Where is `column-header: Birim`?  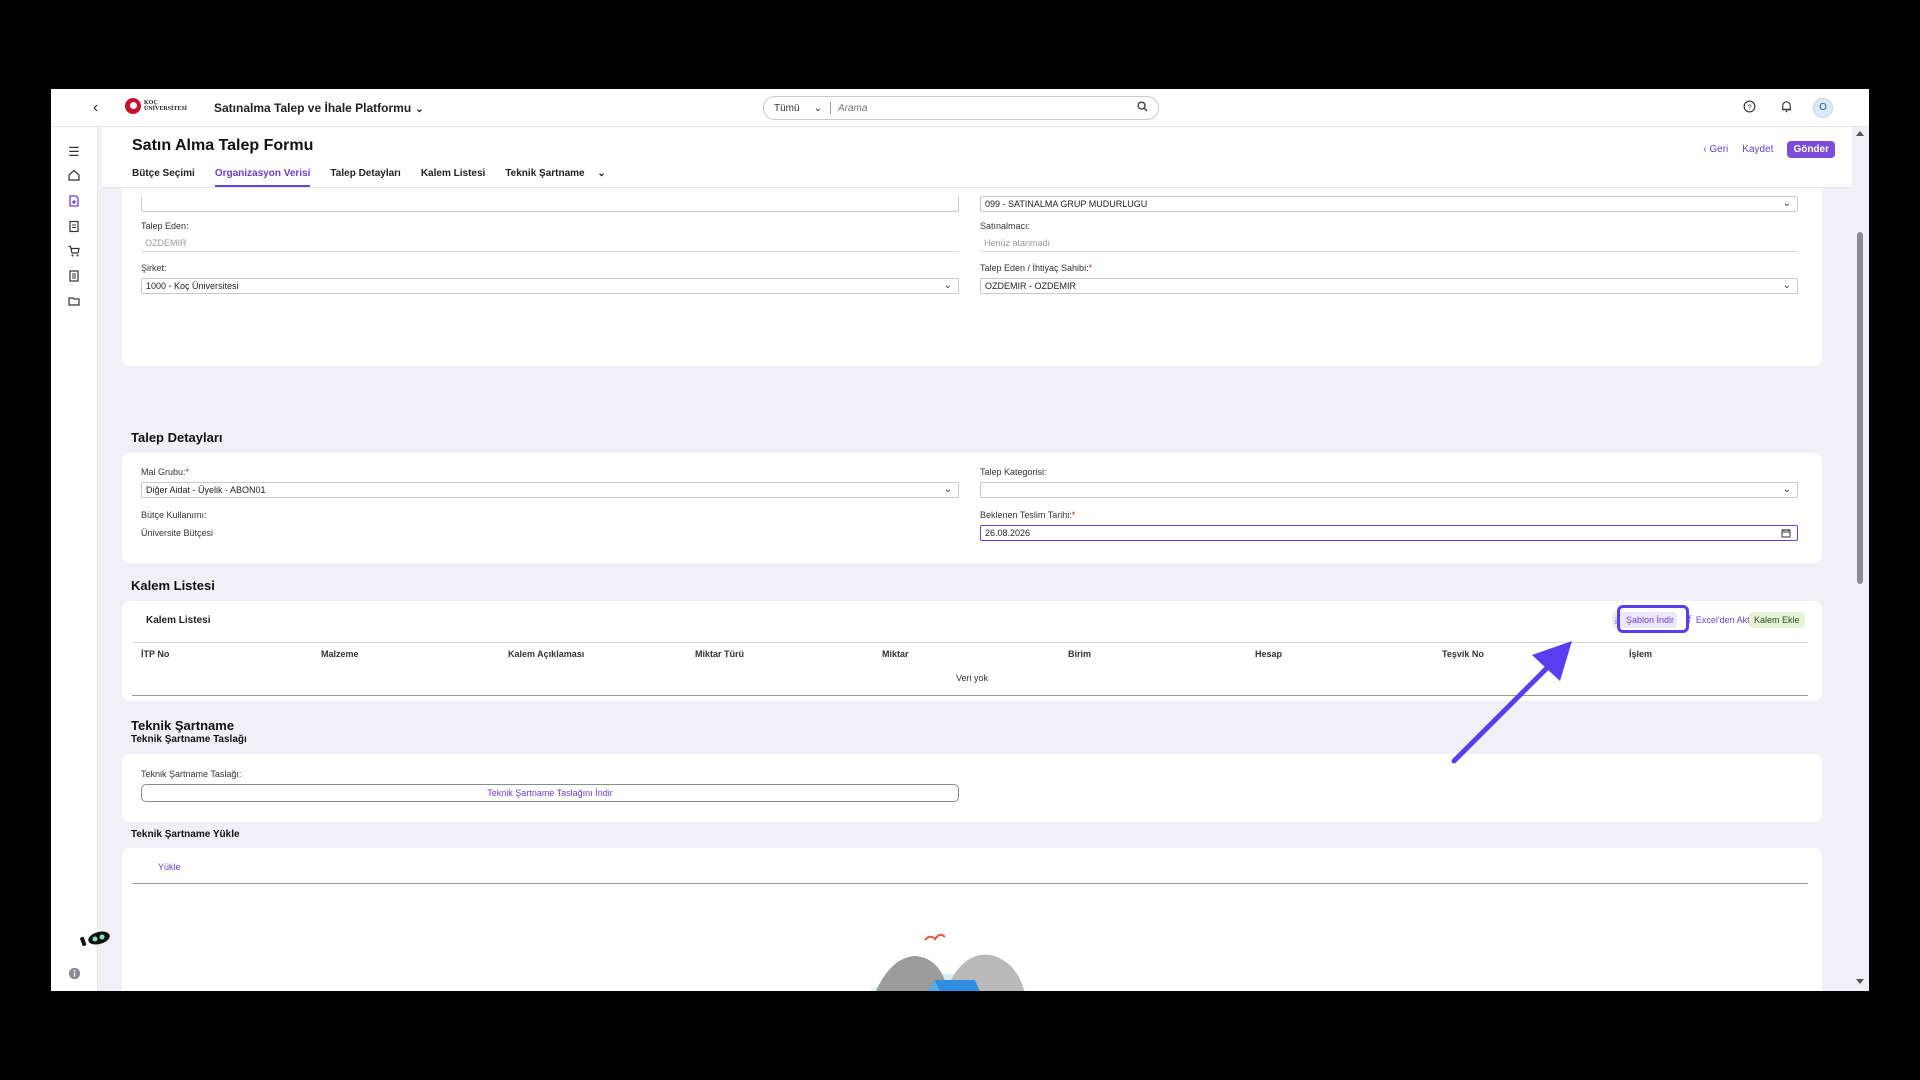
column-header: Birim is located at coordinates (1079, 654).